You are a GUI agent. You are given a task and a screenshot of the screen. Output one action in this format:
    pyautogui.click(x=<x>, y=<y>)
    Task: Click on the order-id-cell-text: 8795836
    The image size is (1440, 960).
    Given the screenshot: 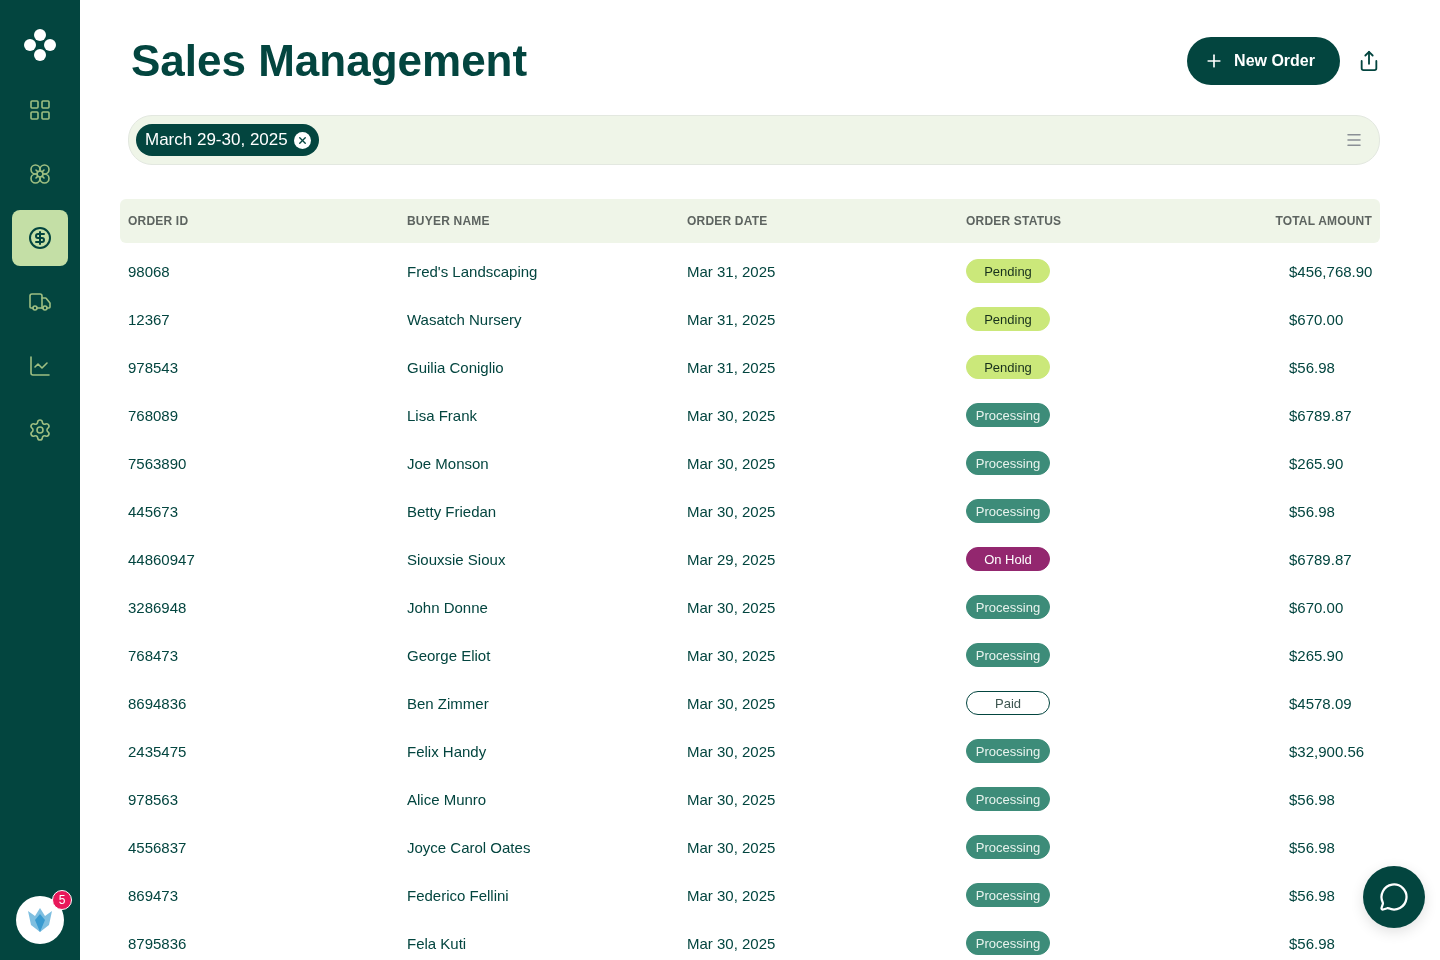 What is the action you would take?
    pyautogui.click(x=158, y=943)
    